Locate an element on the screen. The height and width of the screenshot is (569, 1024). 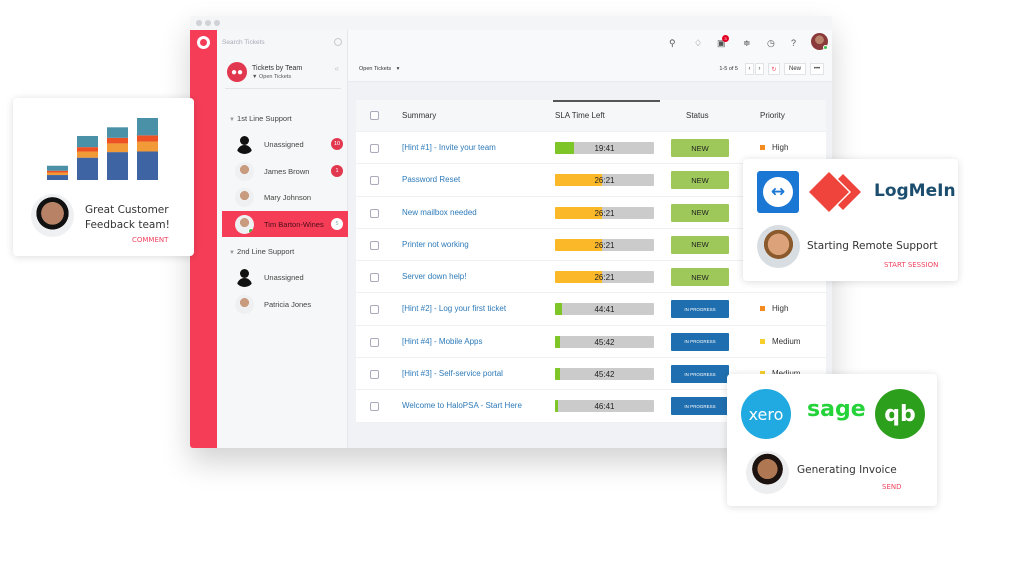
ticket-summary-link: [Hint #2] - Log your first ticket is located at coordinates (454, 308).